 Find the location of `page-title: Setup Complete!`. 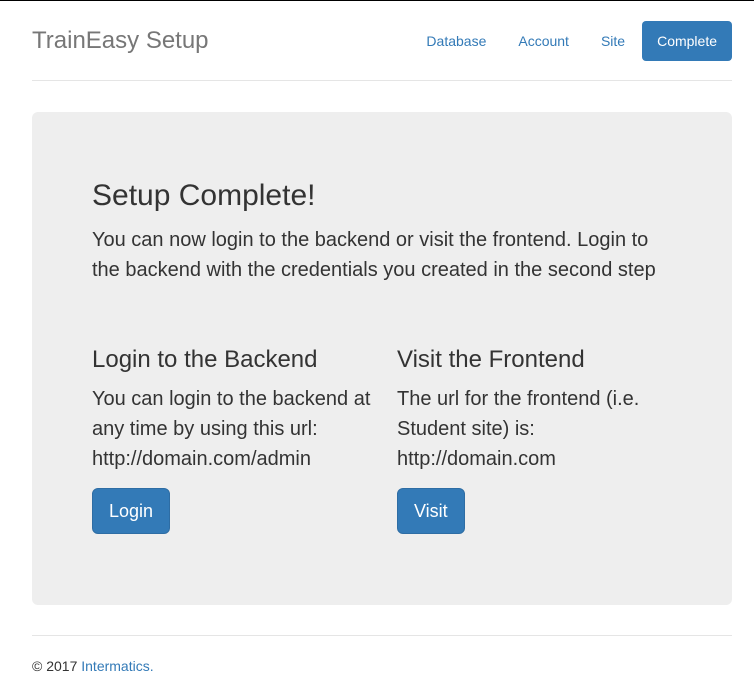

page-title: Setup Complete! is located at coordinates (204, 195).